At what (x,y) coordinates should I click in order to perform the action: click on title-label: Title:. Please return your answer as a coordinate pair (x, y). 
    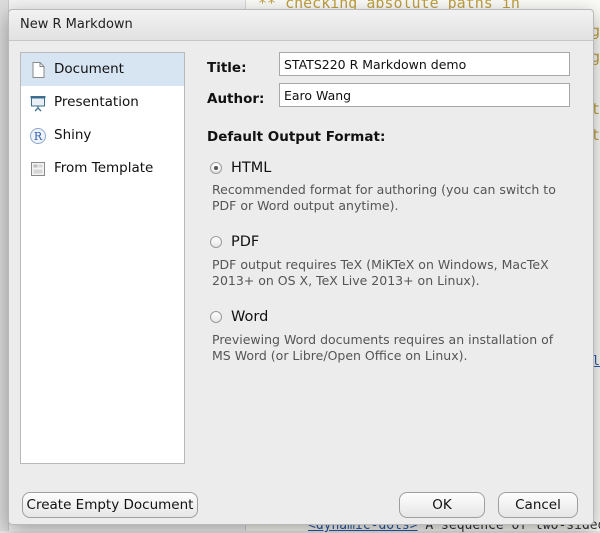
    Looking at the image, I should click on (227, 68).